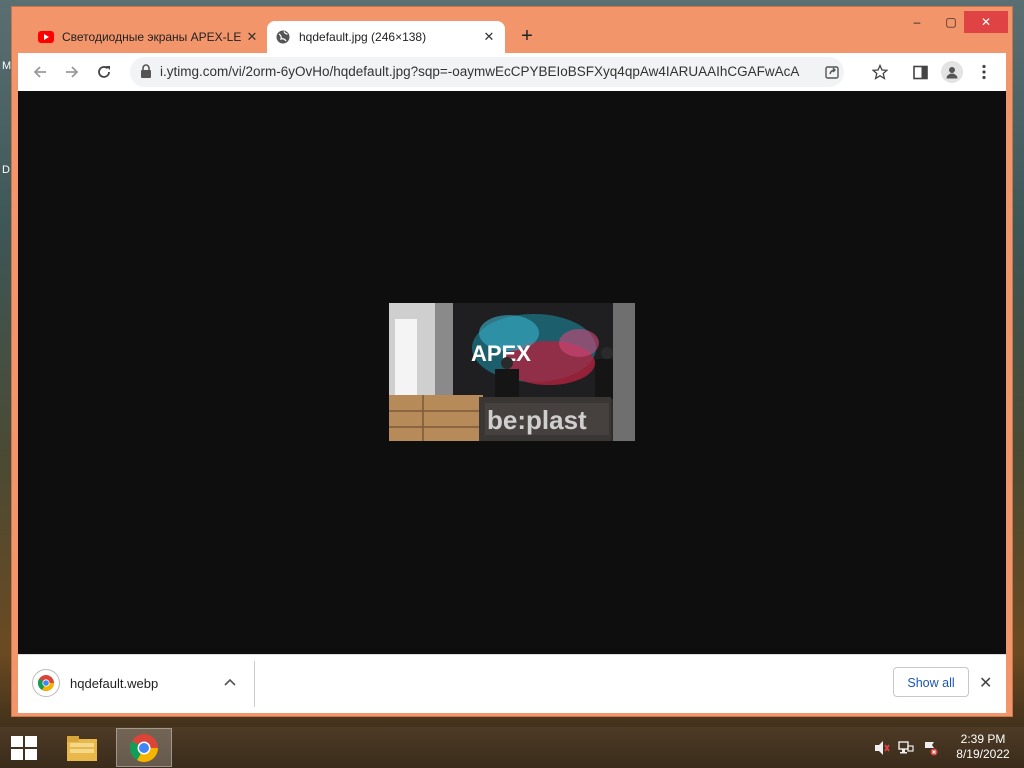 Image resolution: width=1024 pixels, height=768 pixels. I want to click on start-button, so click(24, 750).